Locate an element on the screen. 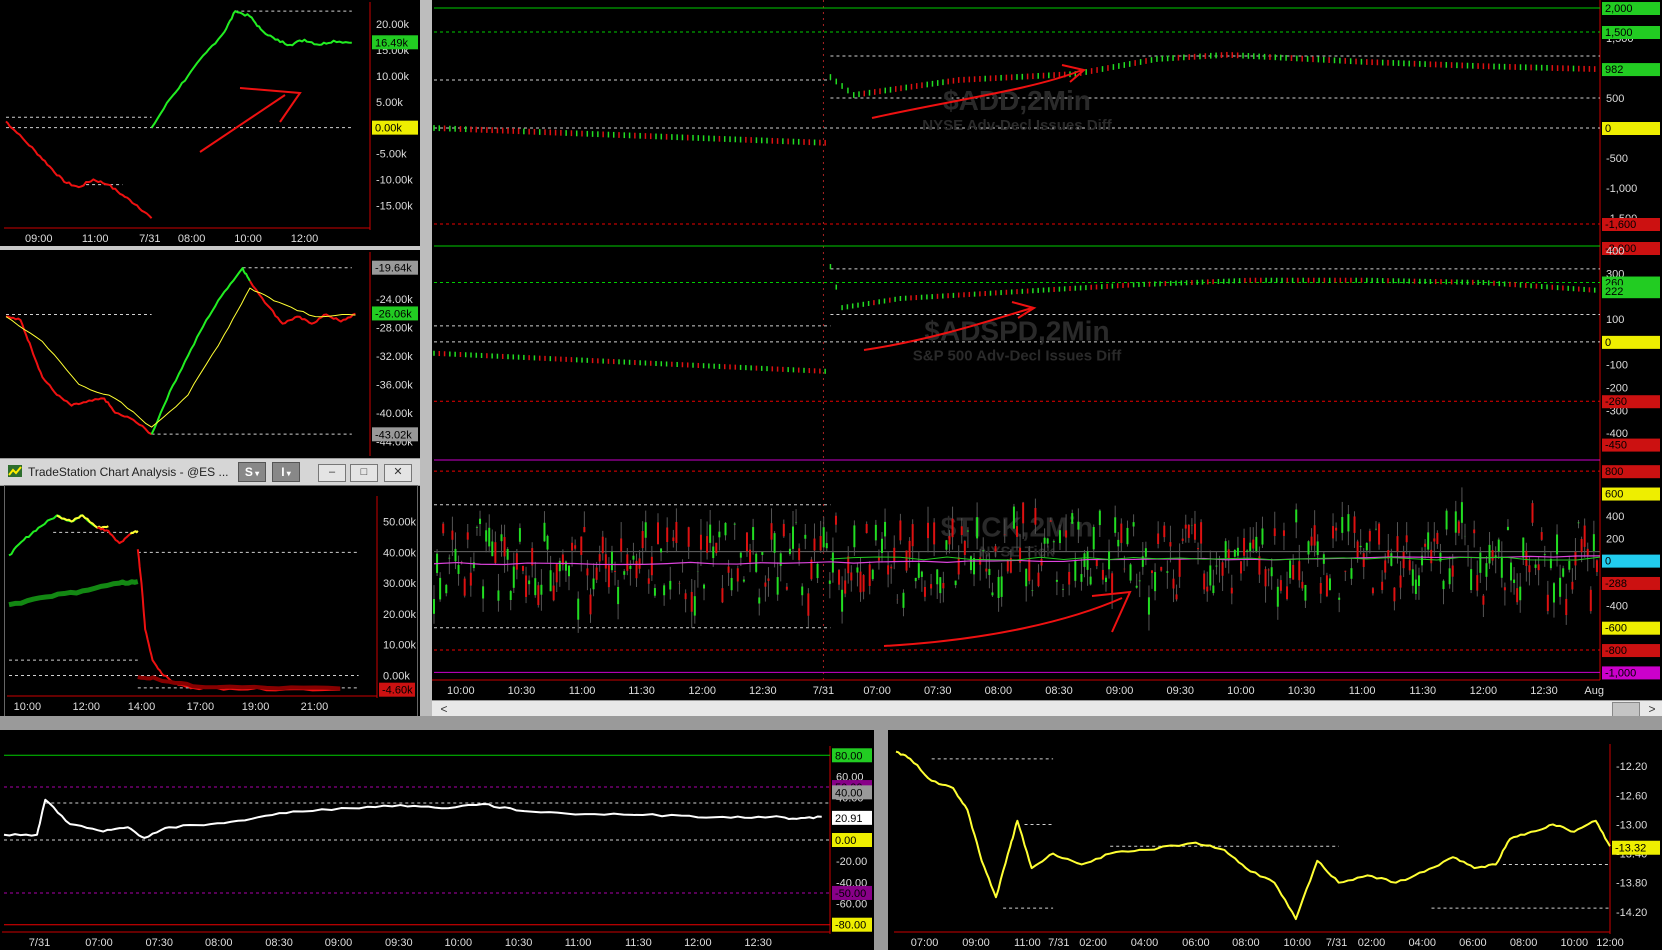 The image size is (1662, 950). x-tick-label: Aug is located at coordinates (1594, 691).